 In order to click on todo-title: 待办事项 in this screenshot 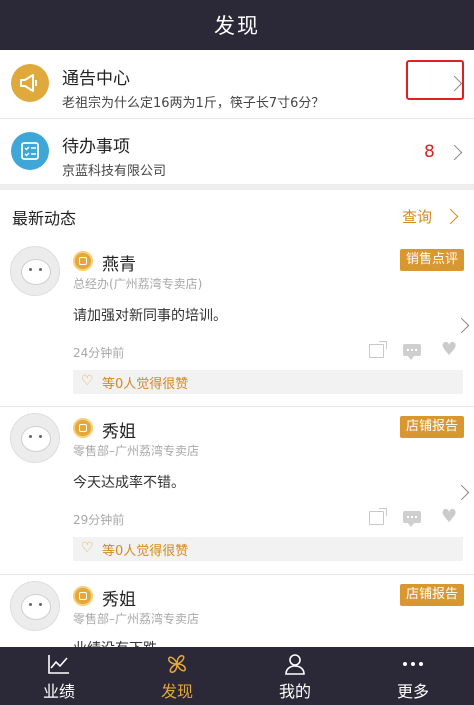, I will do `click(96, 147)`.